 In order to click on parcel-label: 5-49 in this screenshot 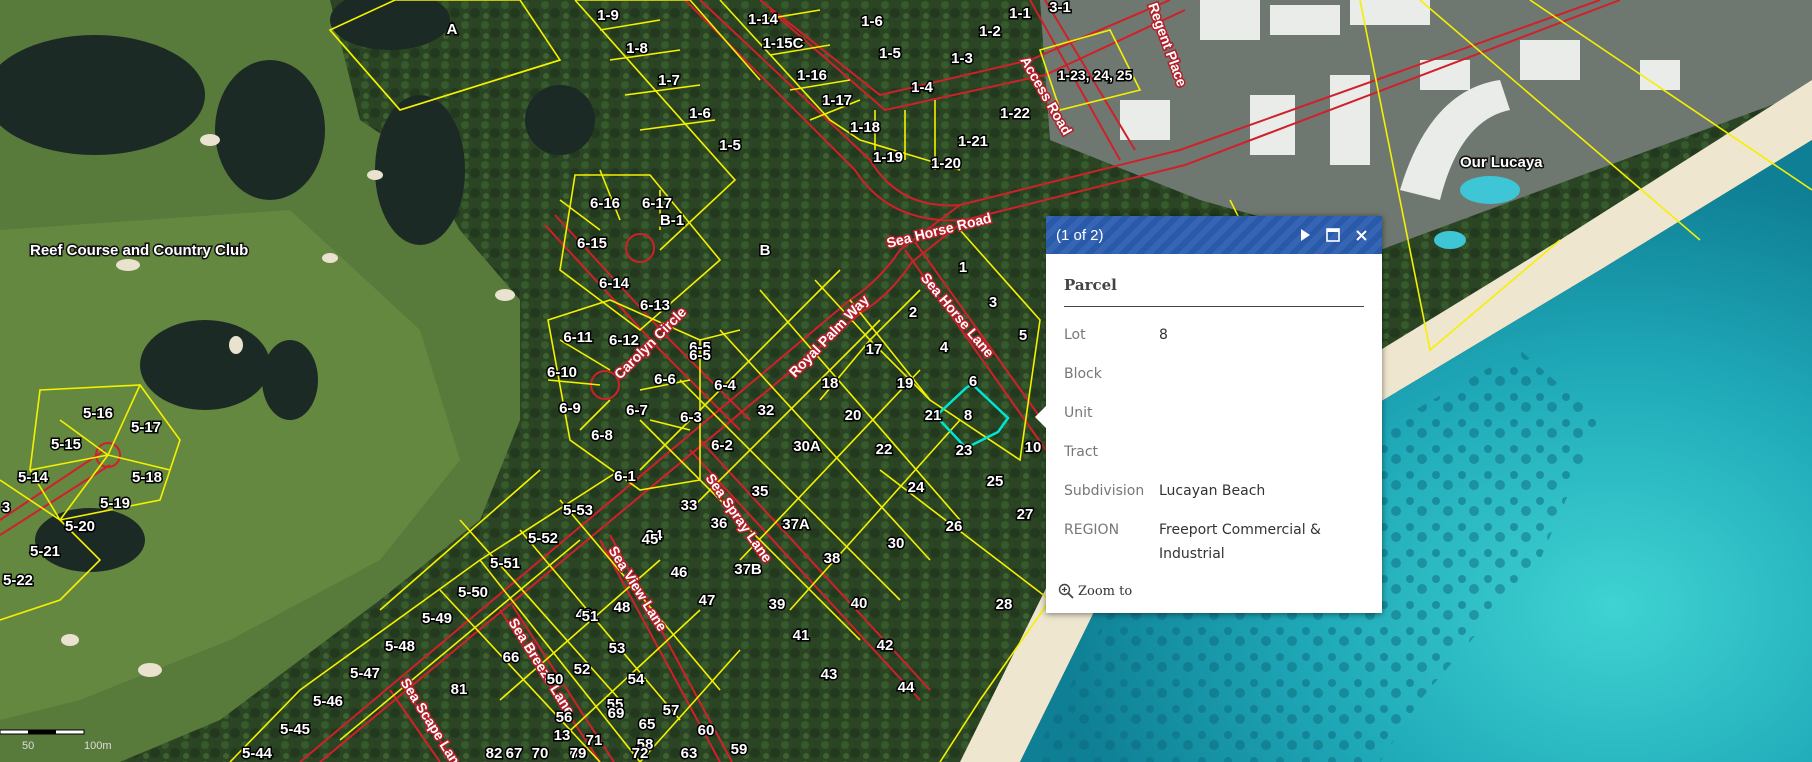, I will do `click(436, 619)`.